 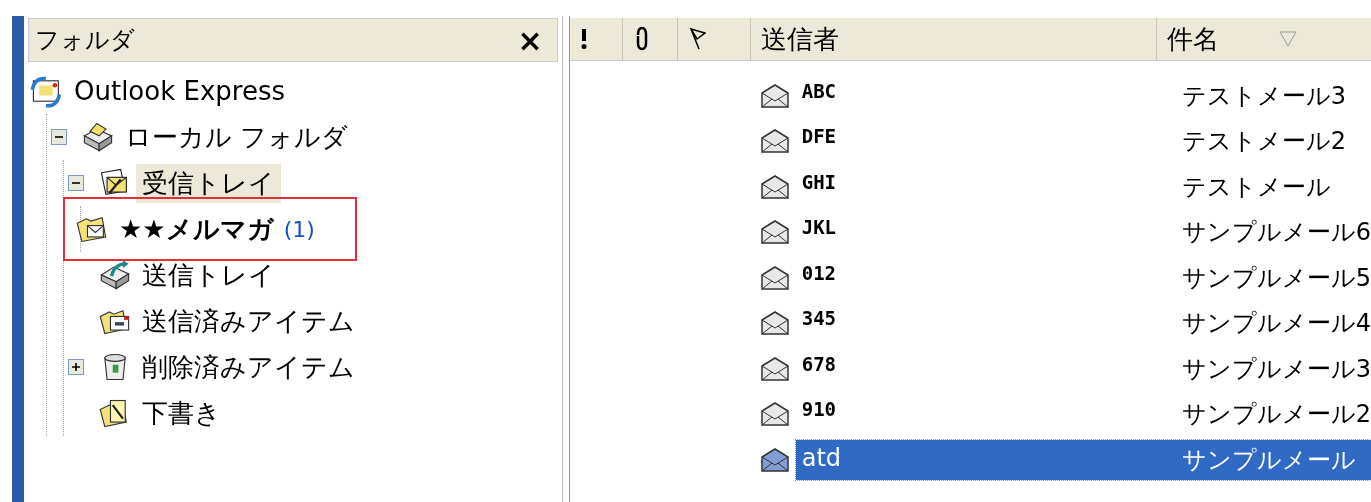 What do you see at coordinates (1083, 323) in the screenshot?
I see `message-row: 345 サンプルメール4` at bounding box center [1083, 323].